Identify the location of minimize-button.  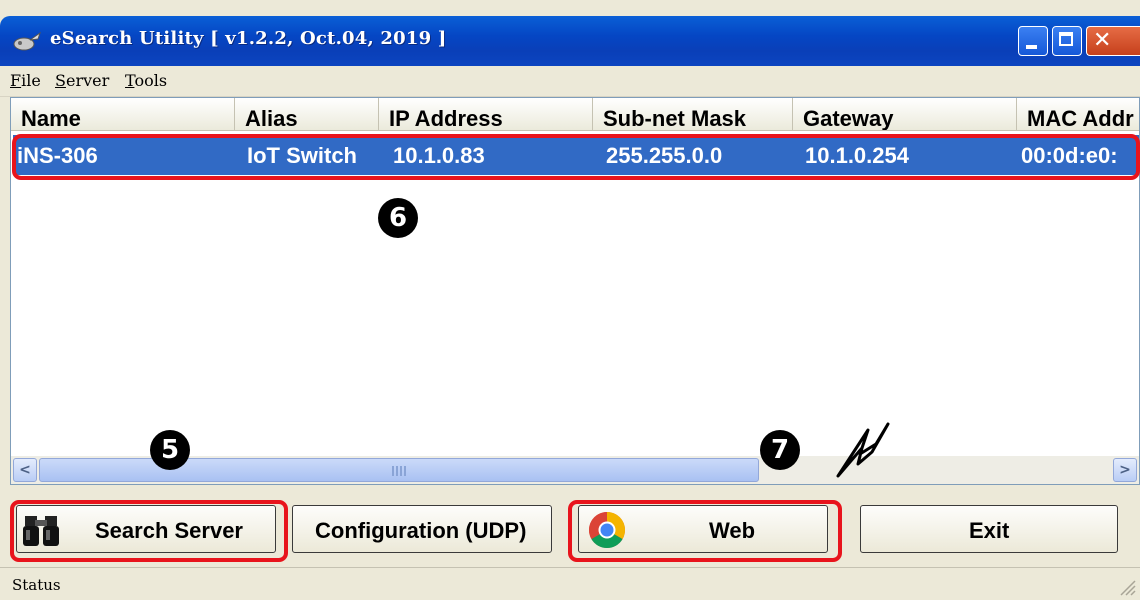
(1033, 41).